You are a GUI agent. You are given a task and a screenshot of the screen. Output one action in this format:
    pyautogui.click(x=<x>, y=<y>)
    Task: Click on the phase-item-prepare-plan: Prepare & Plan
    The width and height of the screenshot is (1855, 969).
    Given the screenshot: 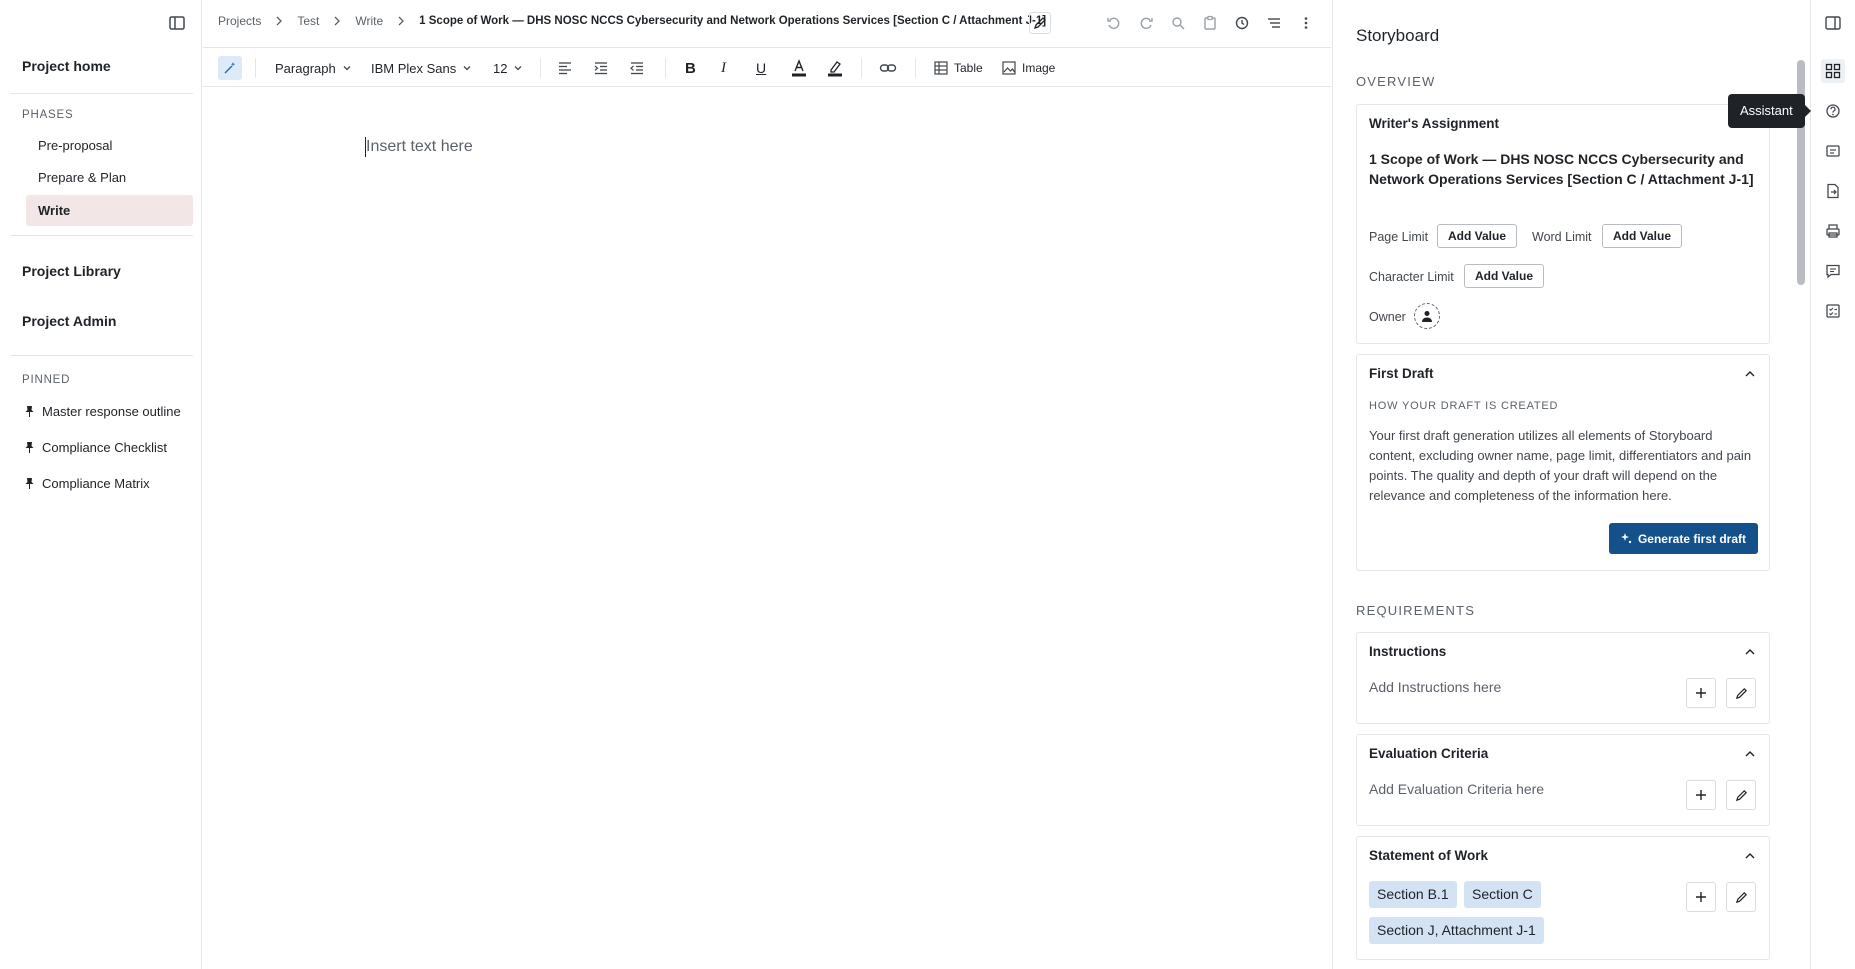 What is the action you would take?
    pyautogui.click(x=109, y=177)
    